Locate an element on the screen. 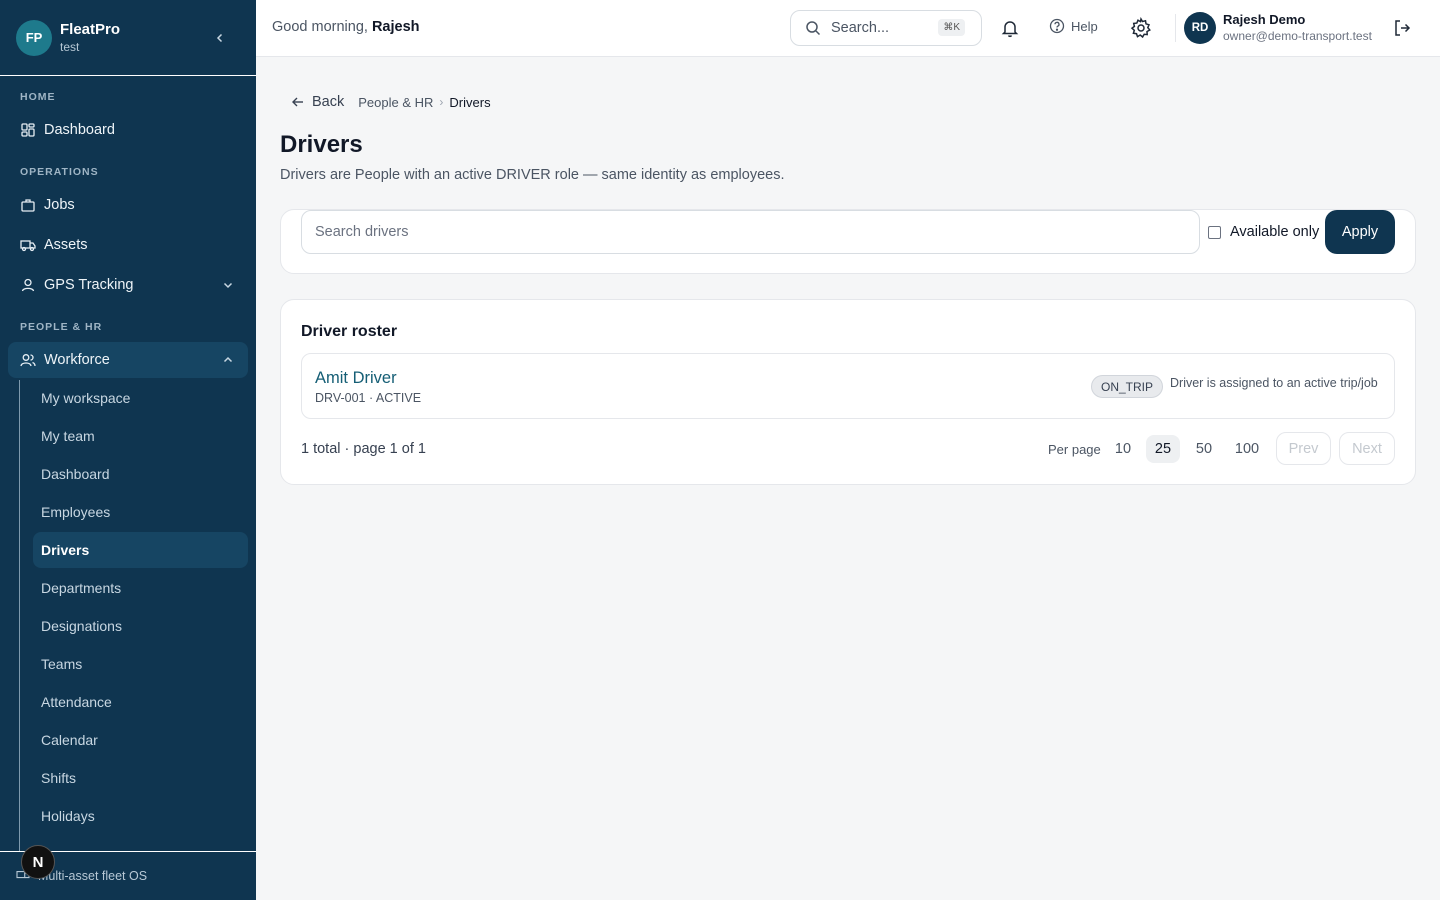 This screenshot has height=900, width=1440. brand-logo: FP is located at coordinates (34, 37).